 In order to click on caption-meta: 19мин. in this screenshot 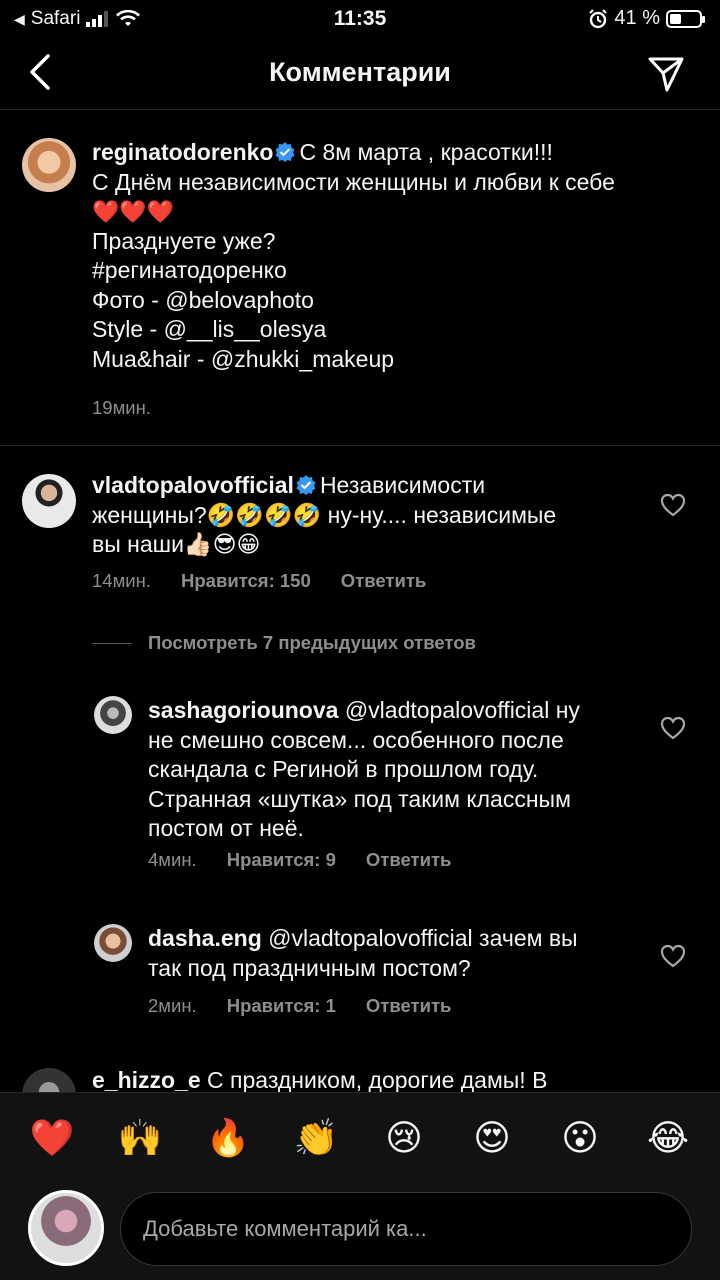, I will do `click(121, 408)`.